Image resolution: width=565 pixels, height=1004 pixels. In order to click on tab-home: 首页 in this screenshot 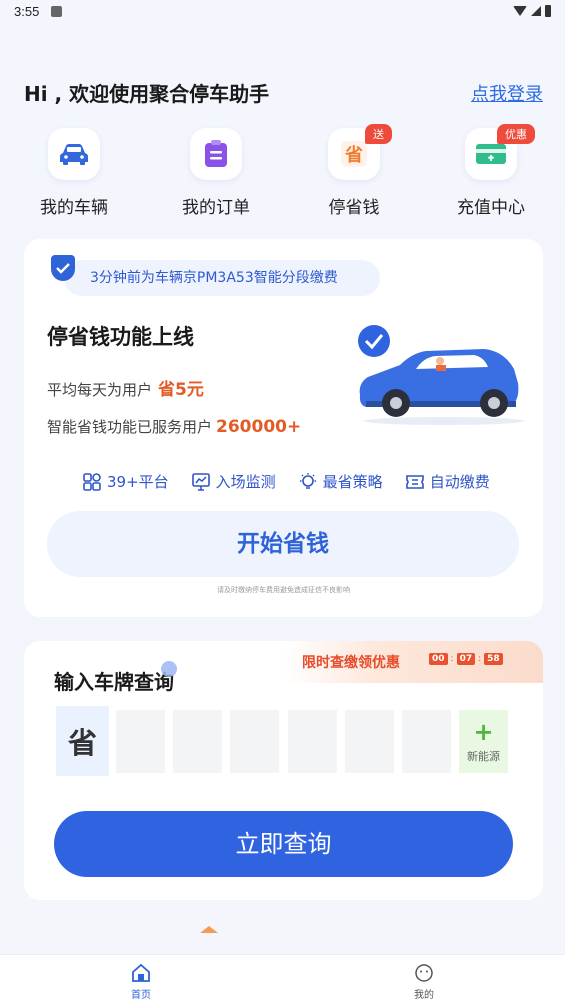, I will do `click(141, 982)`.